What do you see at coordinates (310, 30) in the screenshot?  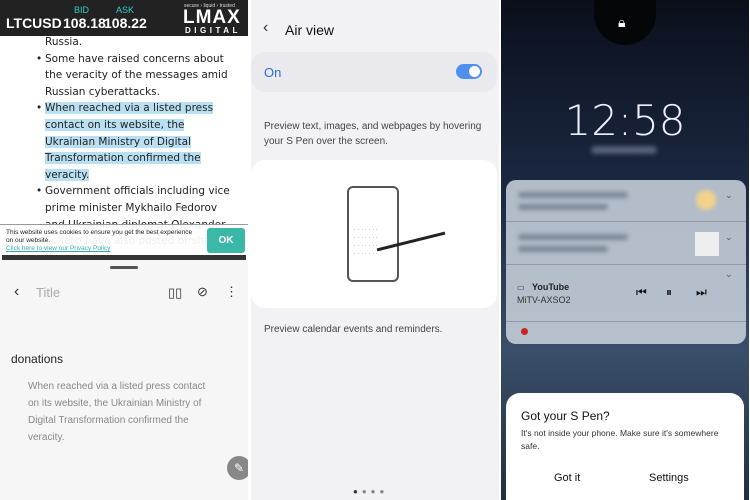 I see `page-title: Air view` at bounding box center [310, 30].